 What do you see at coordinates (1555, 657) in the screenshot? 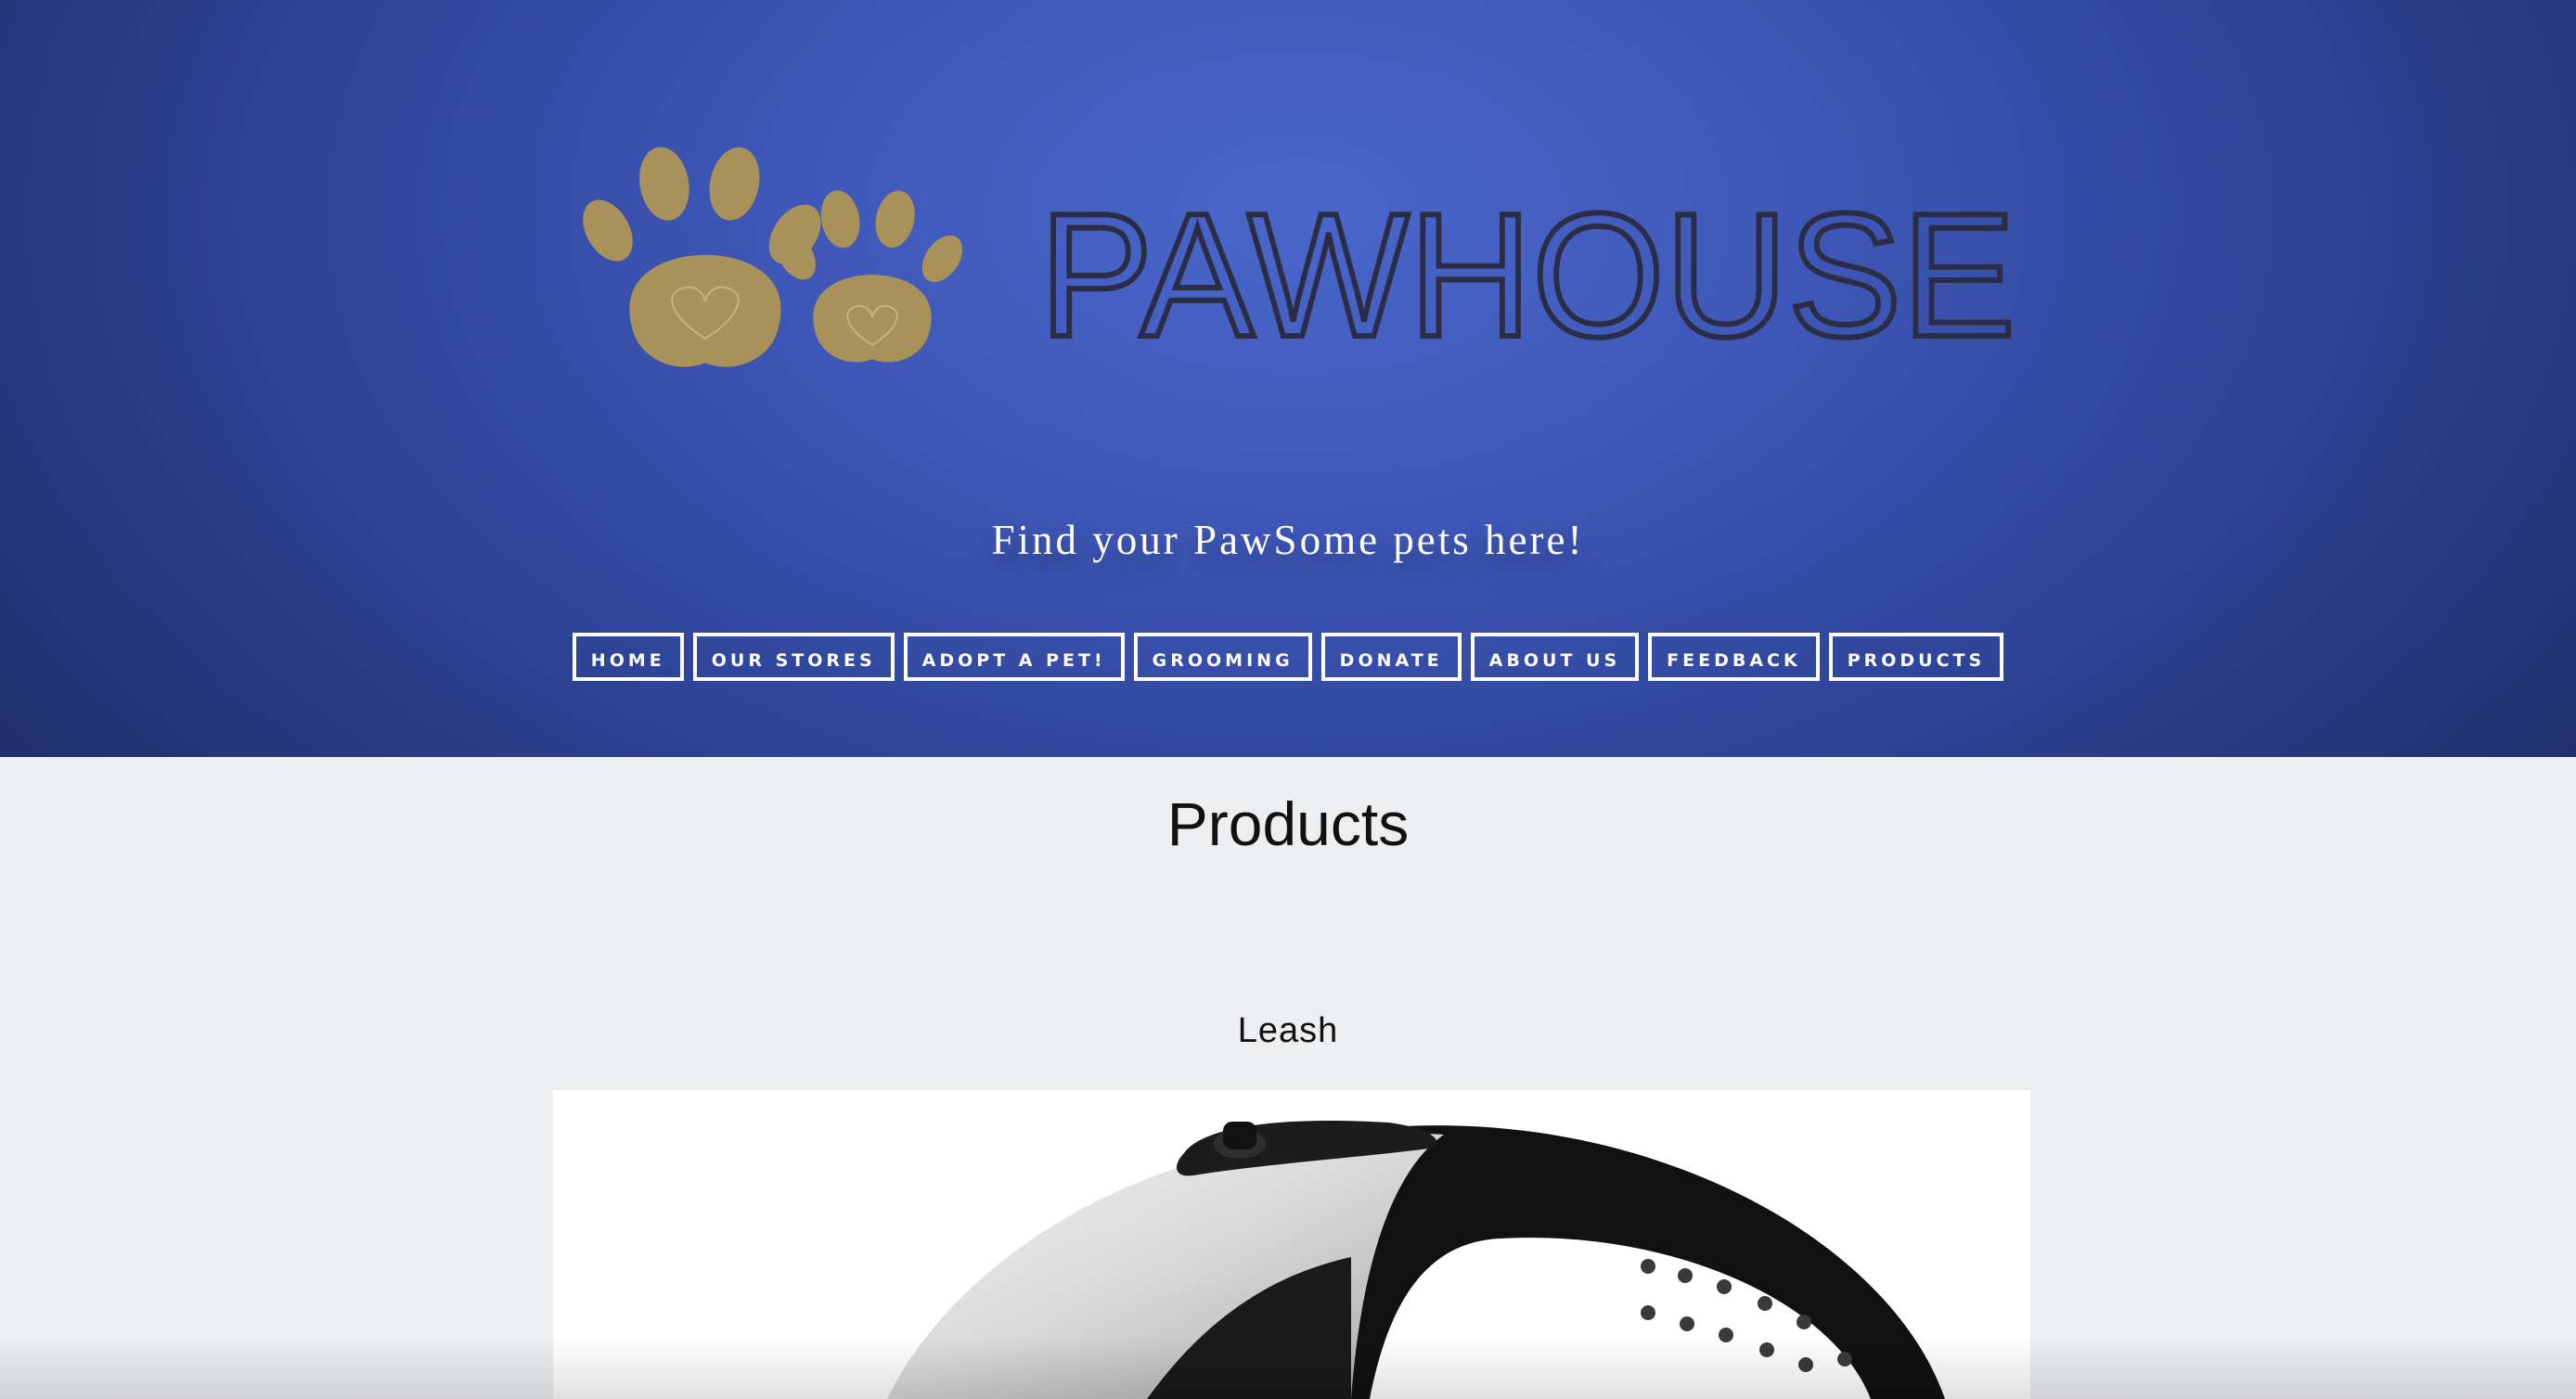
I see `nav-about-us: ABOUT US` at bounding box center [1555, 657].